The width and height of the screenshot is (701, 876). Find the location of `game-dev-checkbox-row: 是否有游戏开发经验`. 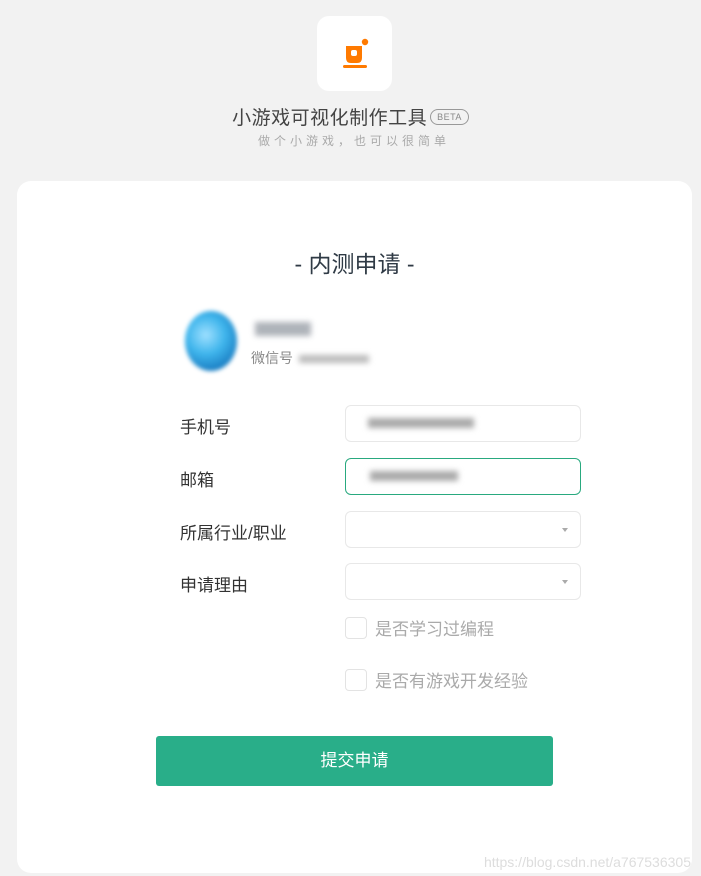

game-dev-checkbox-row: 是否有游戏开发经验 is located at coordinates (436, 679).